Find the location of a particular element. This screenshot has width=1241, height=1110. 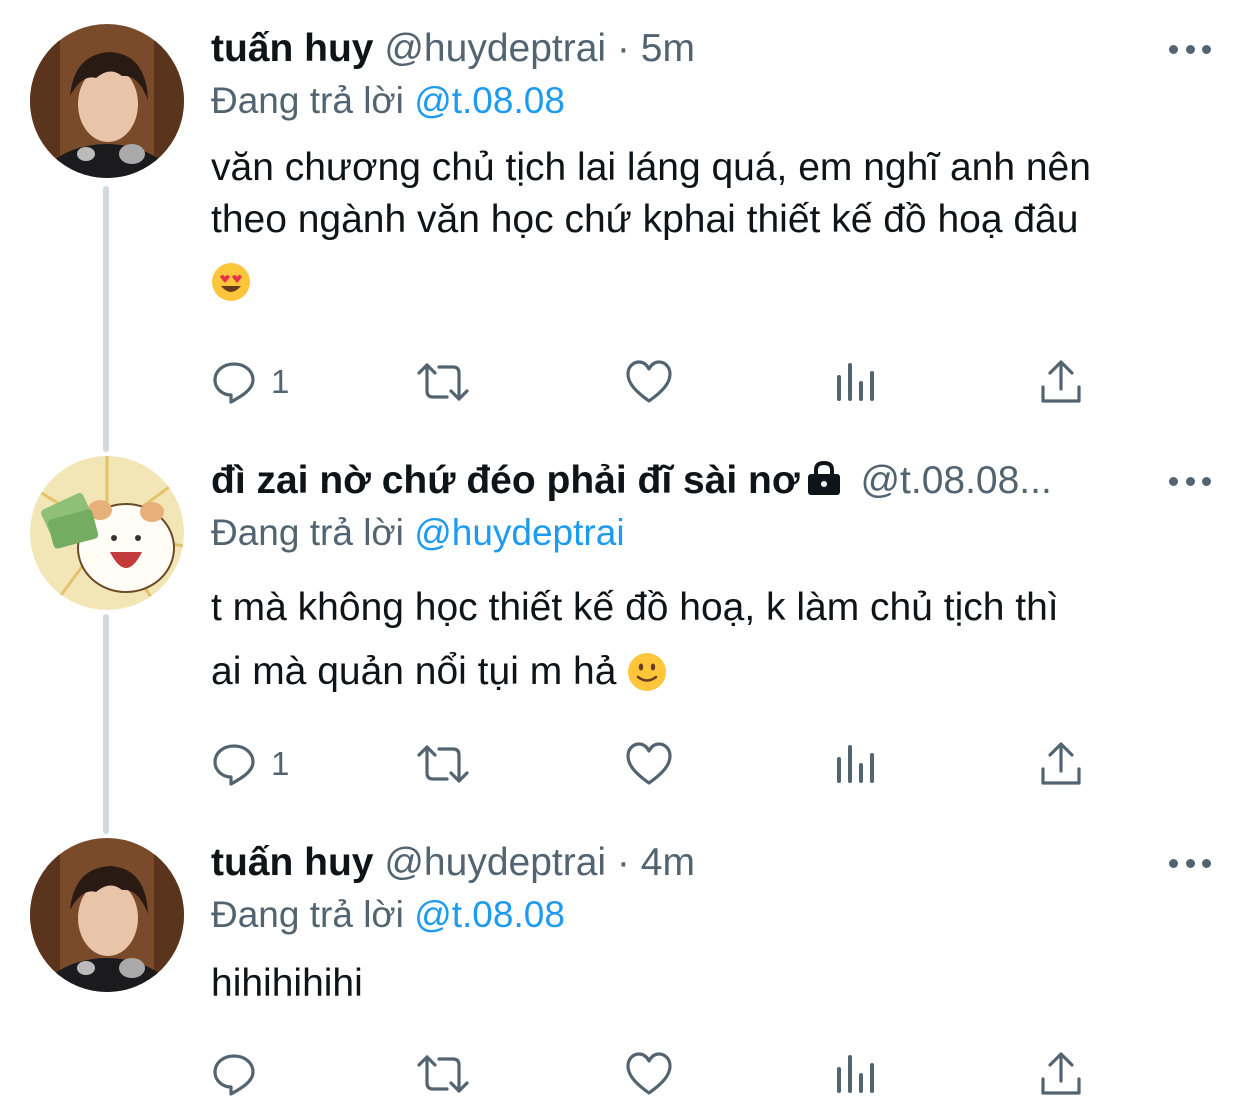

tweet-text-line: ai mà quản nổi tụi m hả is located at coordinates (414, 671).